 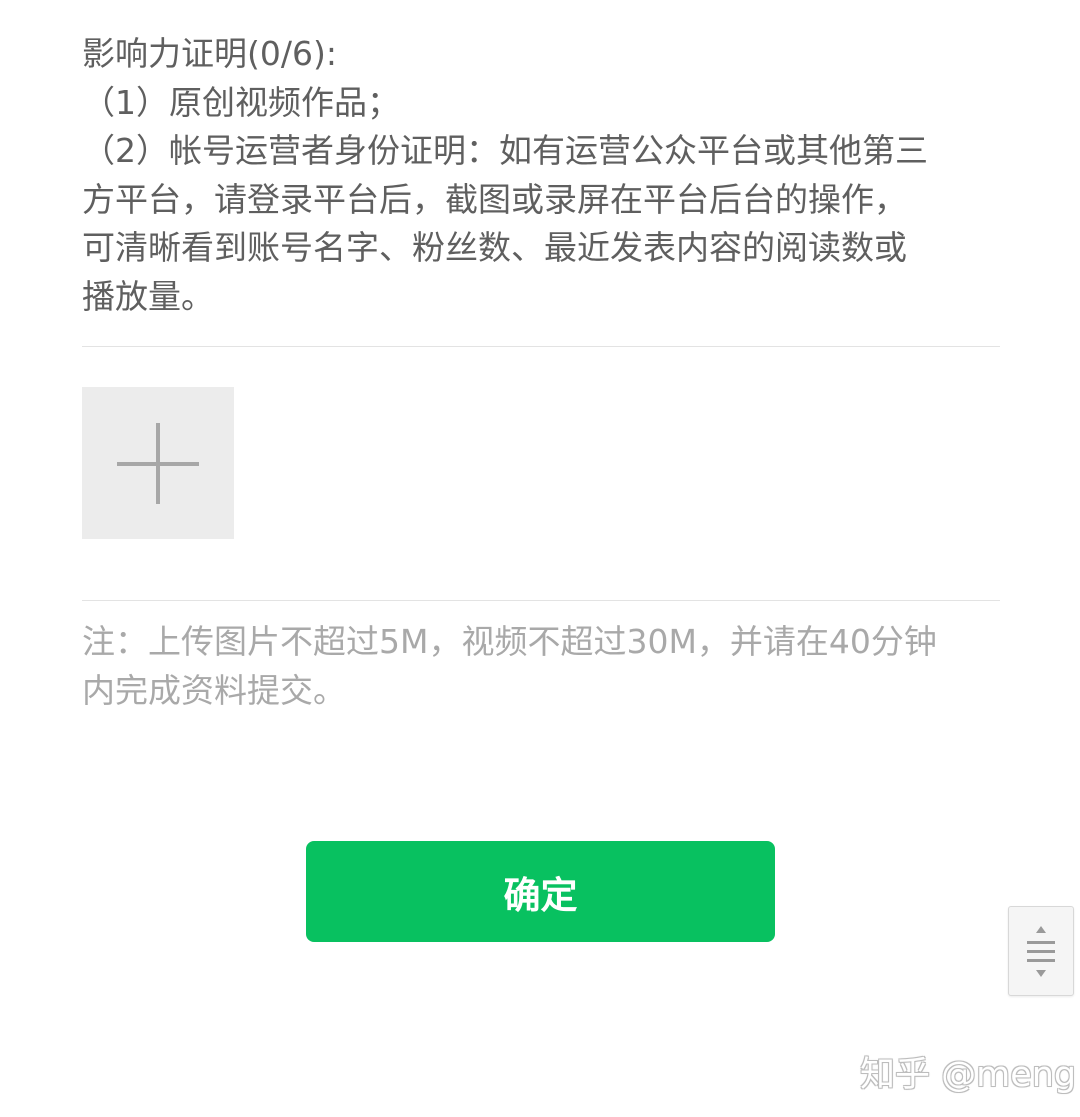 What do you see at coordinates (209, 53) in the screenshot?
I see `influence-proof-title: 影响力证明(0/6):` at bounding box center [209, 53].